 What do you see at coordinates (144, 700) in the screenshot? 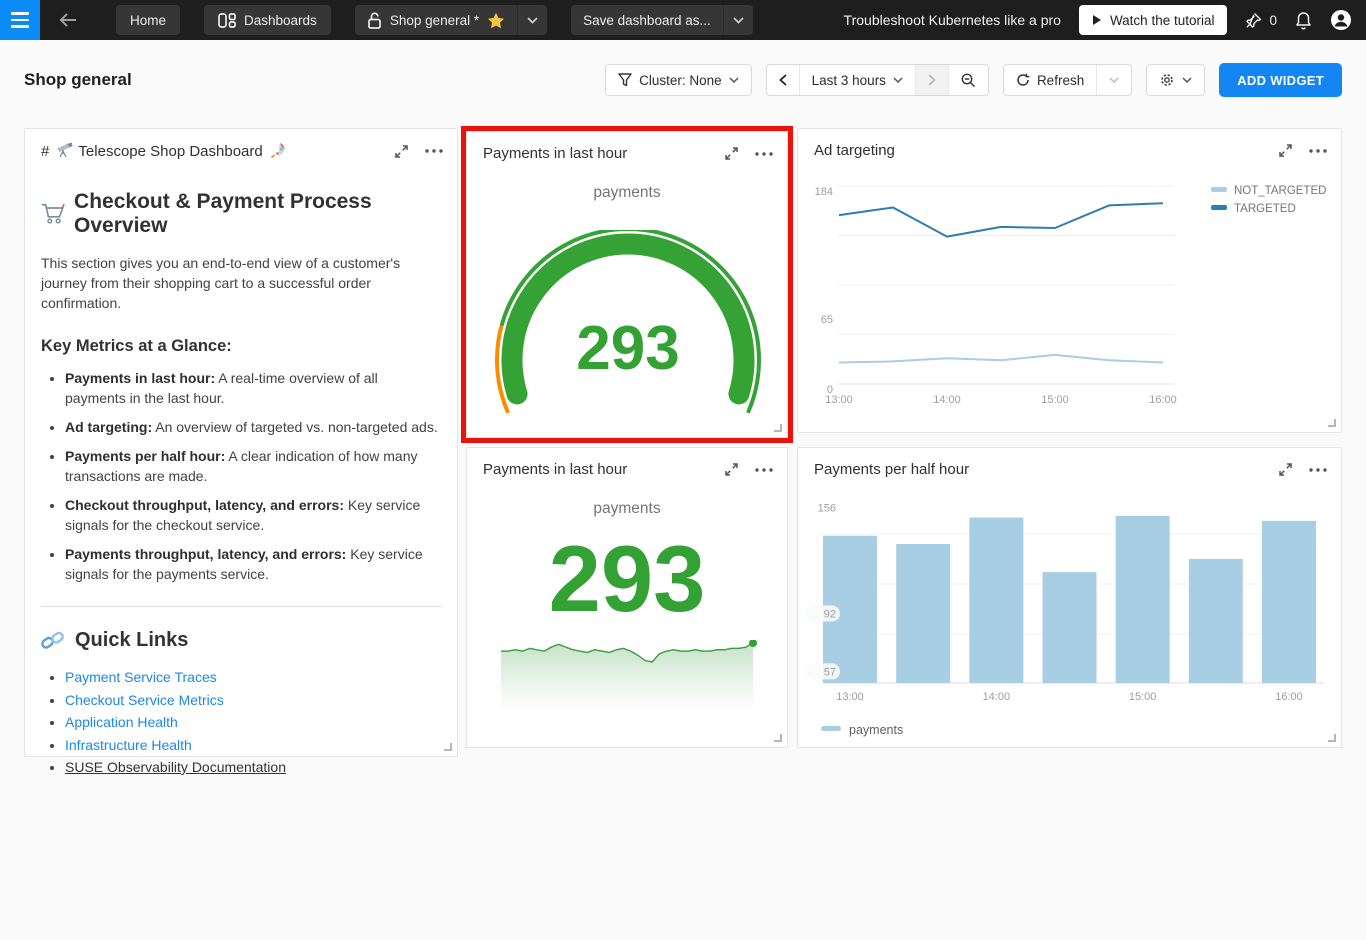
I see `quick-link: Checkout Service Metrics` at bounding box center [144, 700].